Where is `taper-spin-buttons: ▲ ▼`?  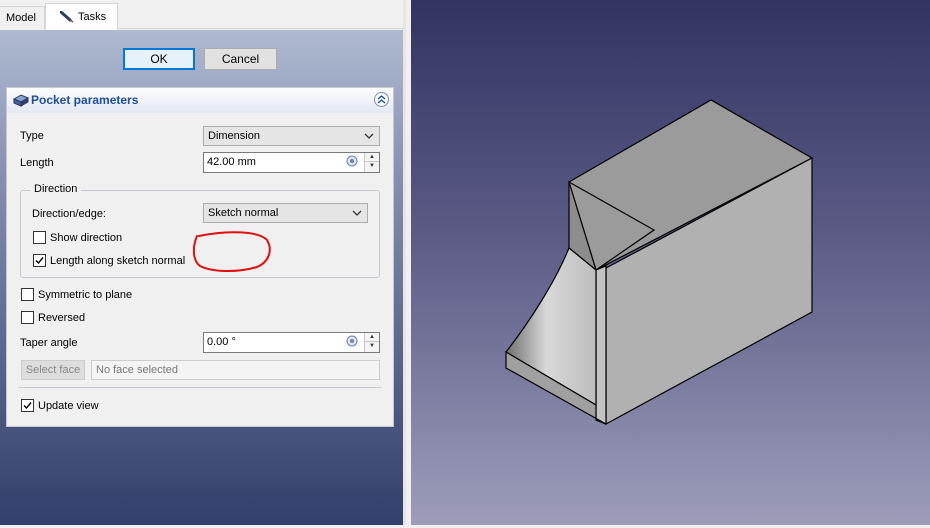
taper-spin-buttons: ▲ ▼ is located at coordinates (371, 342).